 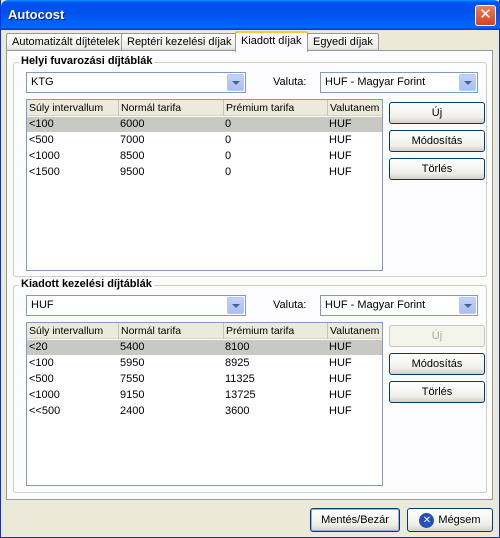 I want to click on cancel-button: ✕ Mégsem, so click(x=450, y=520).